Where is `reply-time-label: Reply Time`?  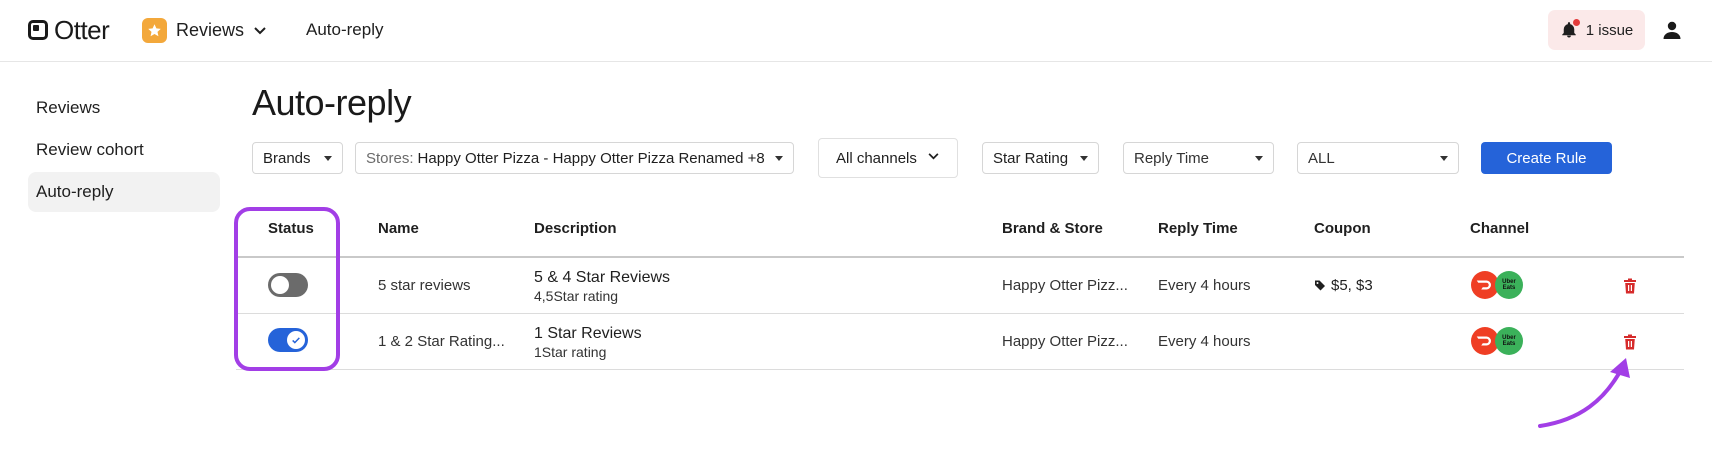
reply-time-label: Reply Time is located at coordinates (1172, 158).